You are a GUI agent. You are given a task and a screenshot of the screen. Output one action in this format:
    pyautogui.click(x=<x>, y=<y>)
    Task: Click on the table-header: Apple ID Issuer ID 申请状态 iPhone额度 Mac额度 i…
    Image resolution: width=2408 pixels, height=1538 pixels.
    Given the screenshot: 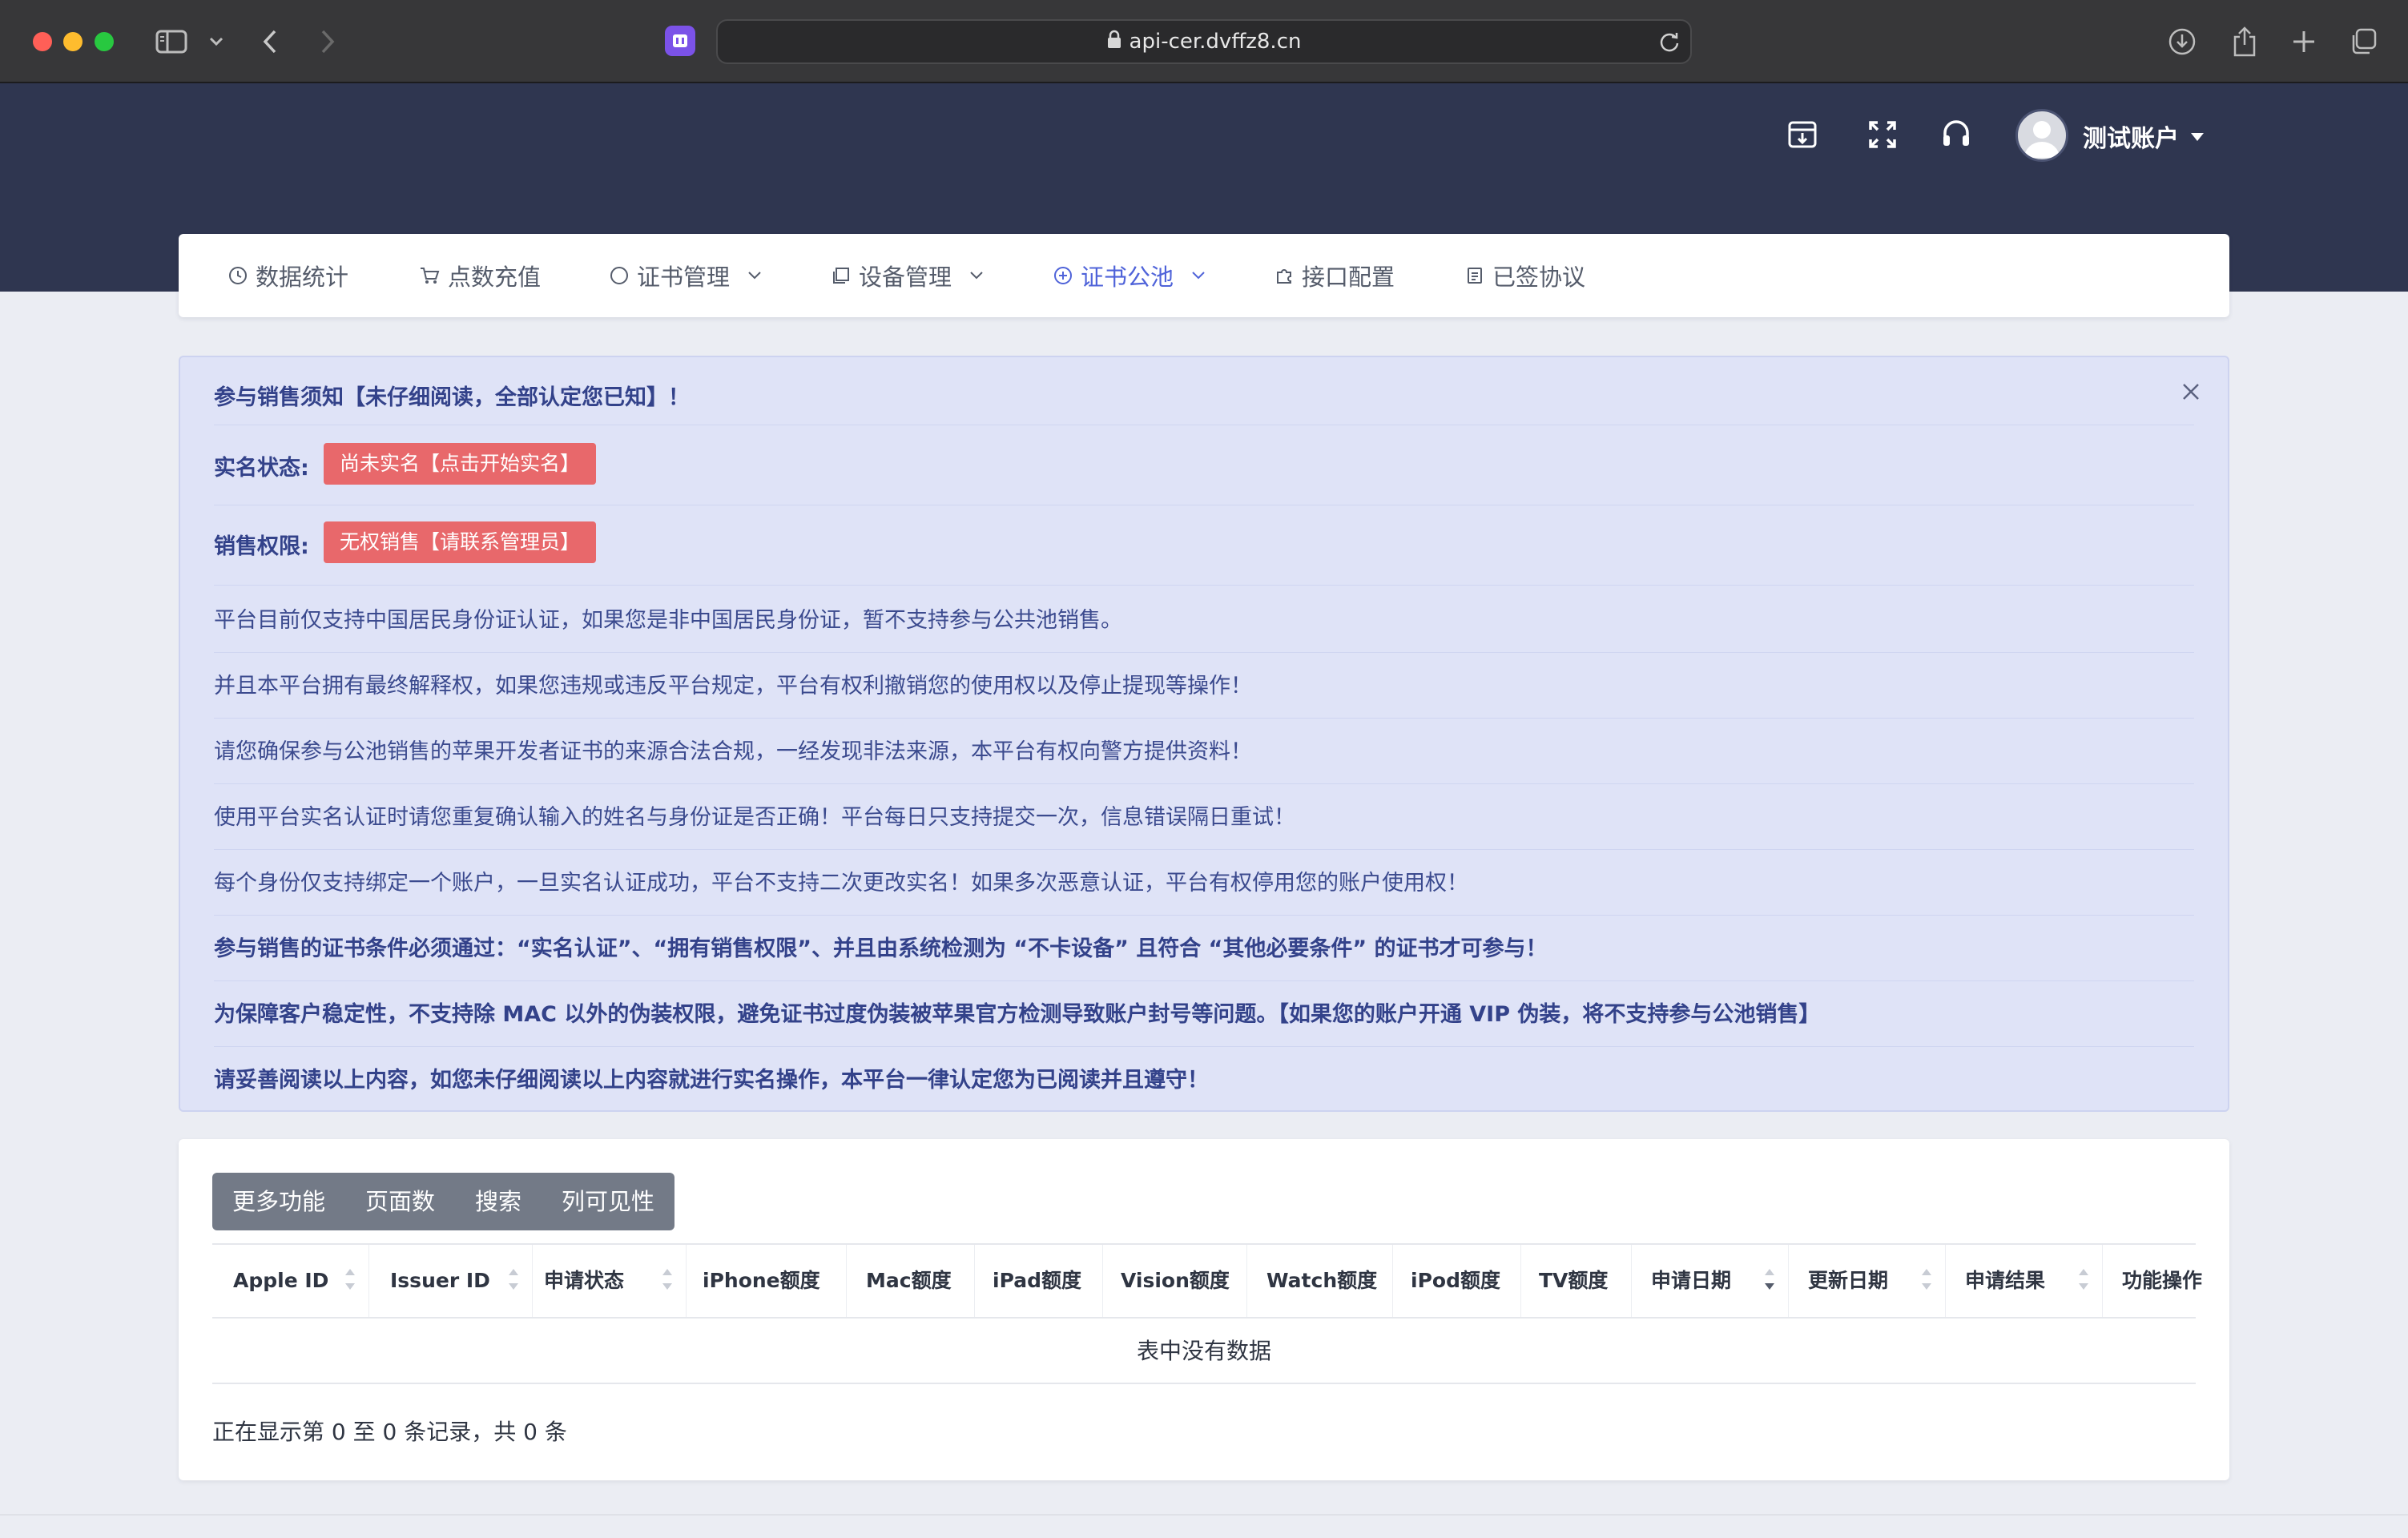 What is the action you would take?
    pyautogui.click(x=1207, y=1281)
    